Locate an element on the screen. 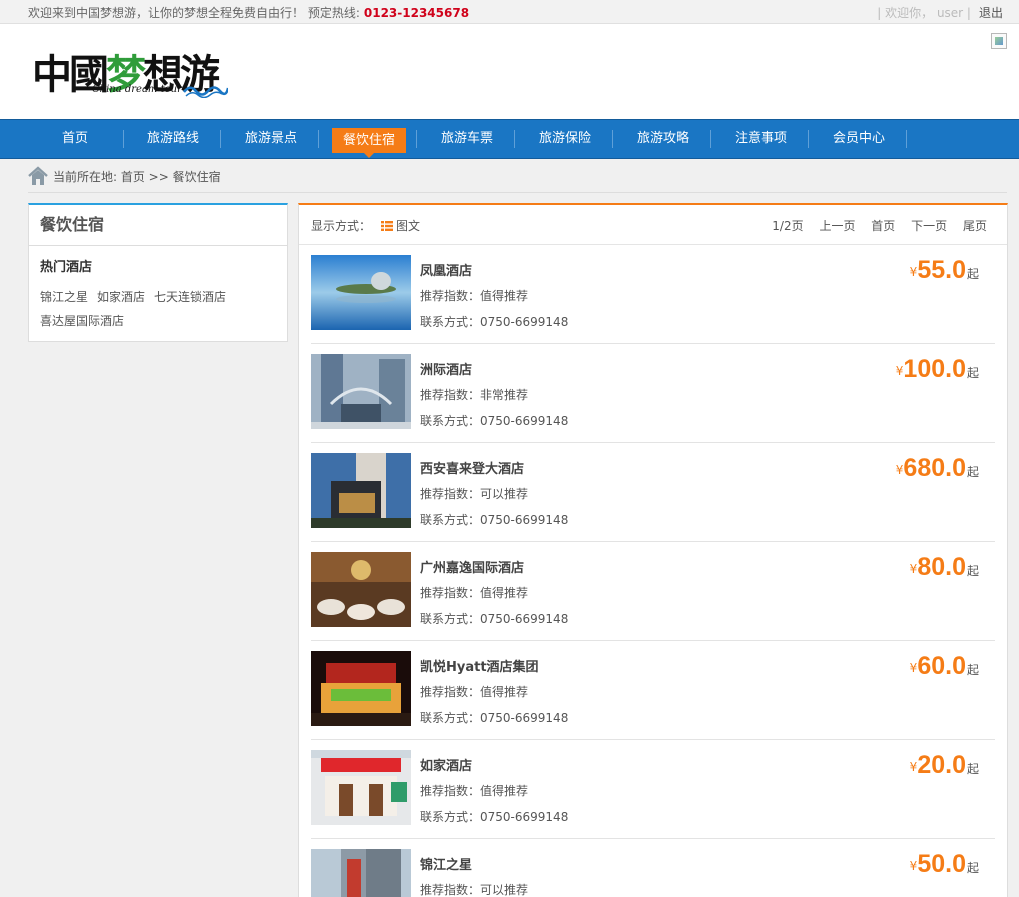 The height and width of the screenshot is (897, 1019). hotel-price: ¥80.0起 is located at coordinates (944, 567).